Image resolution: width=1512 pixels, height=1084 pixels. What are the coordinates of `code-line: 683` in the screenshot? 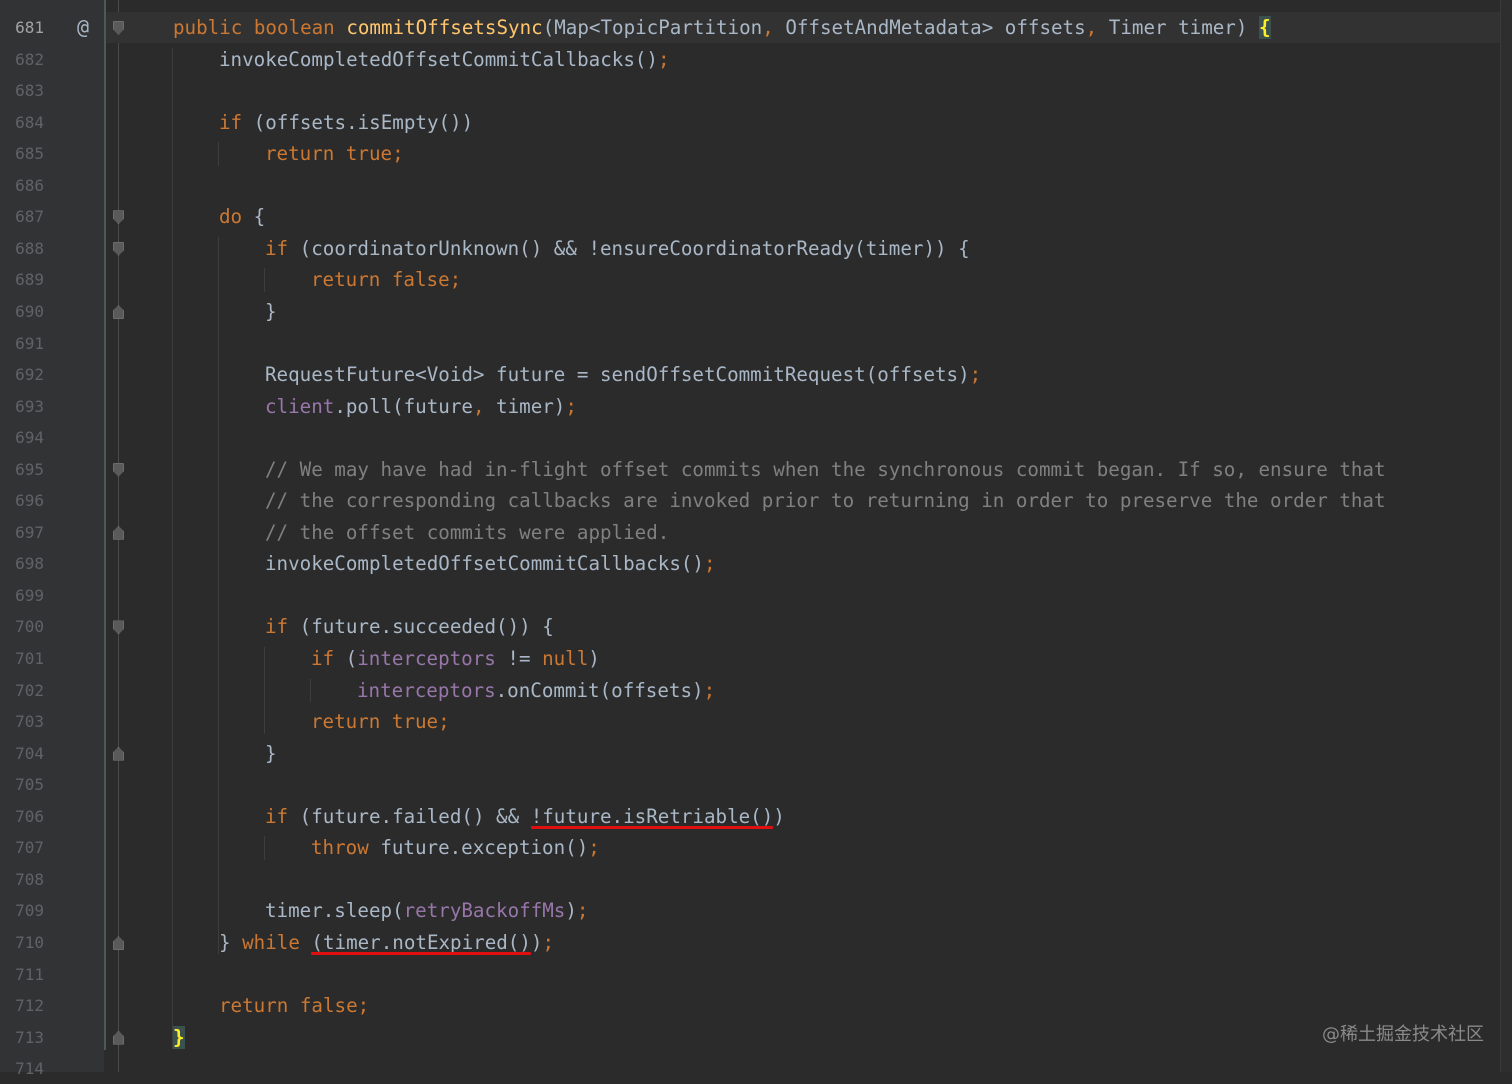 It's located at (750, 90).